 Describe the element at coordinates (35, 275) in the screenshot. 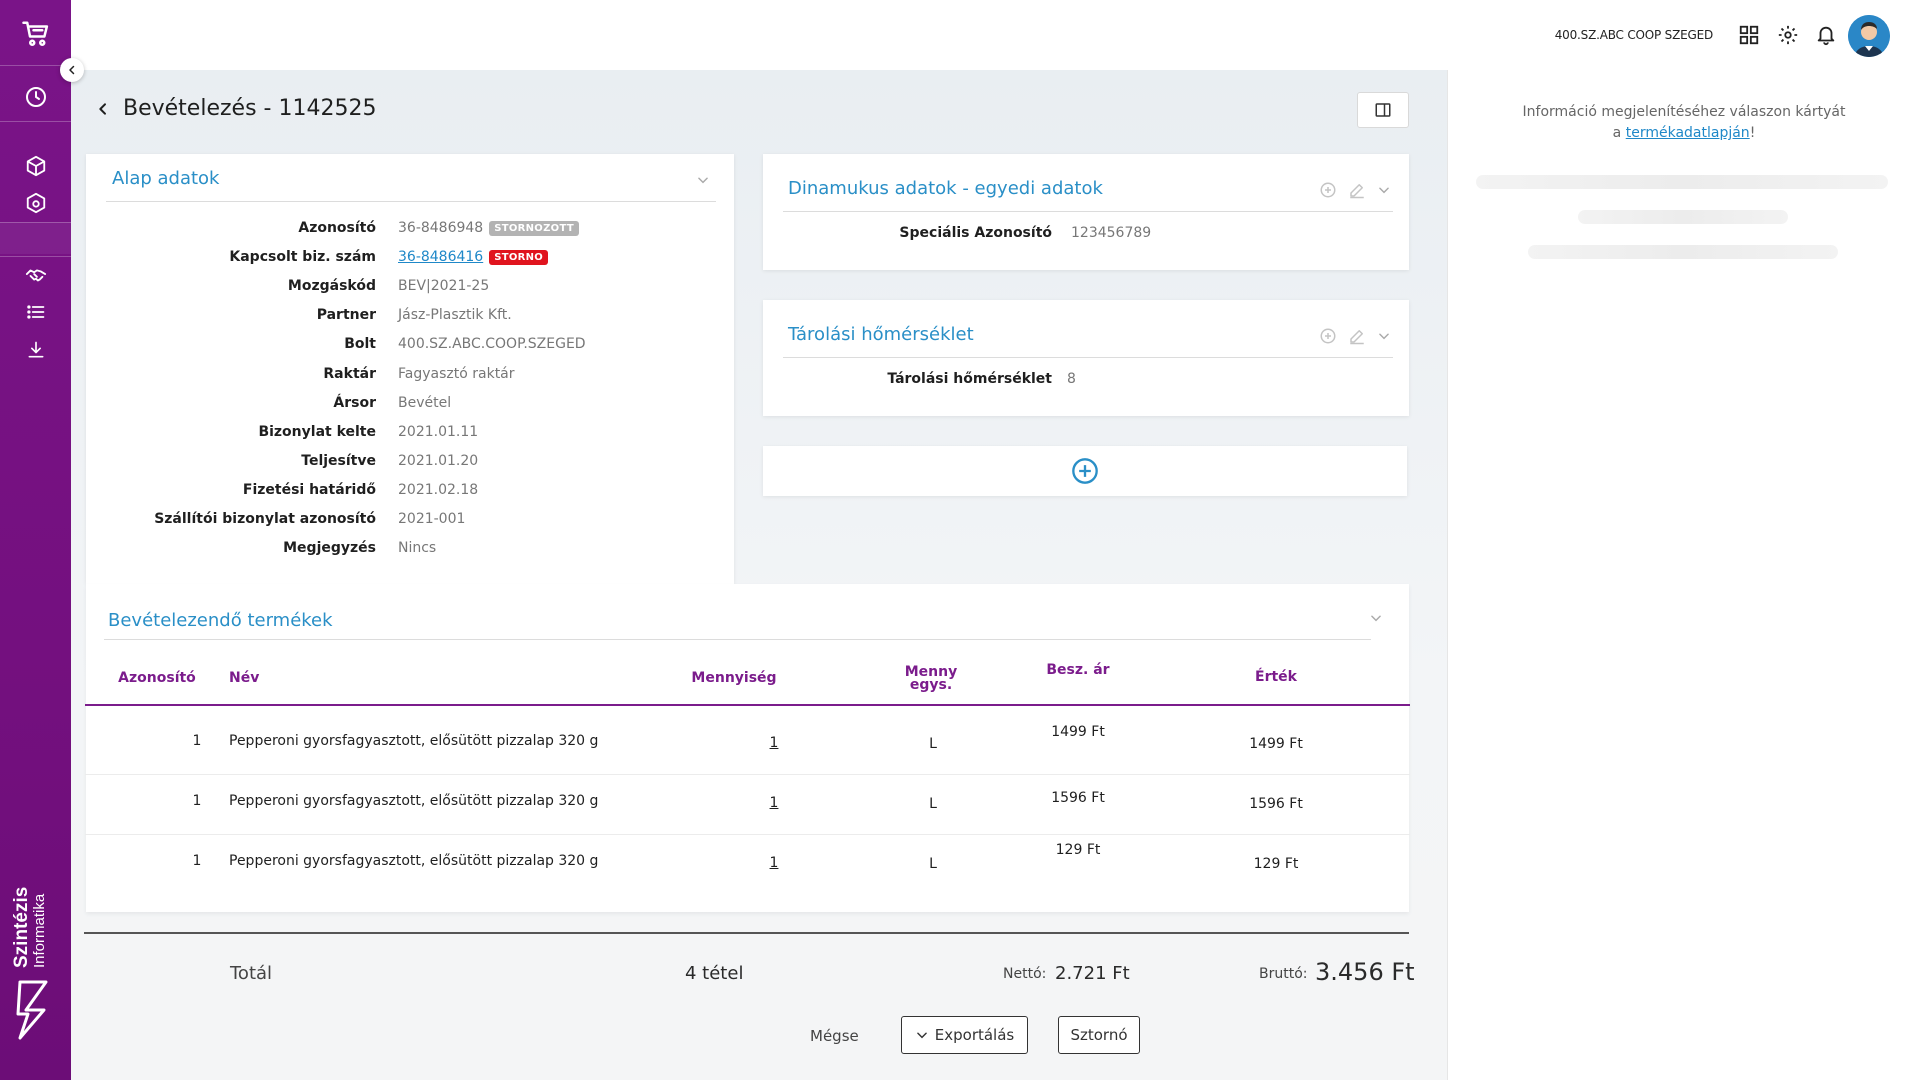

I see `handshake-icon` at that location.